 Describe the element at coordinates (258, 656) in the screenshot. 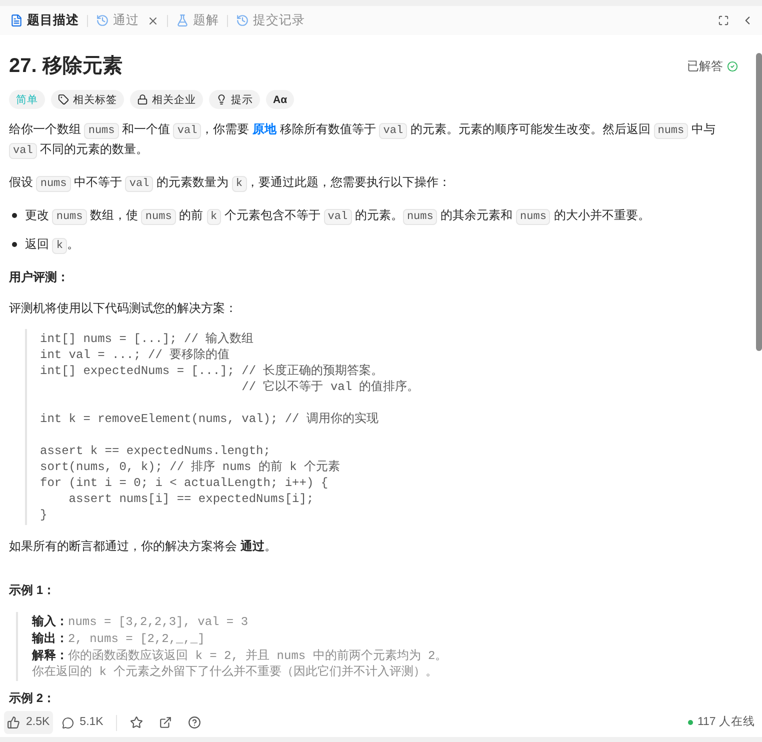

I see `example-value: 你的函数函数应该返回 k = 2, 并且 nums 中的前两个元素均为 2。` at that location.